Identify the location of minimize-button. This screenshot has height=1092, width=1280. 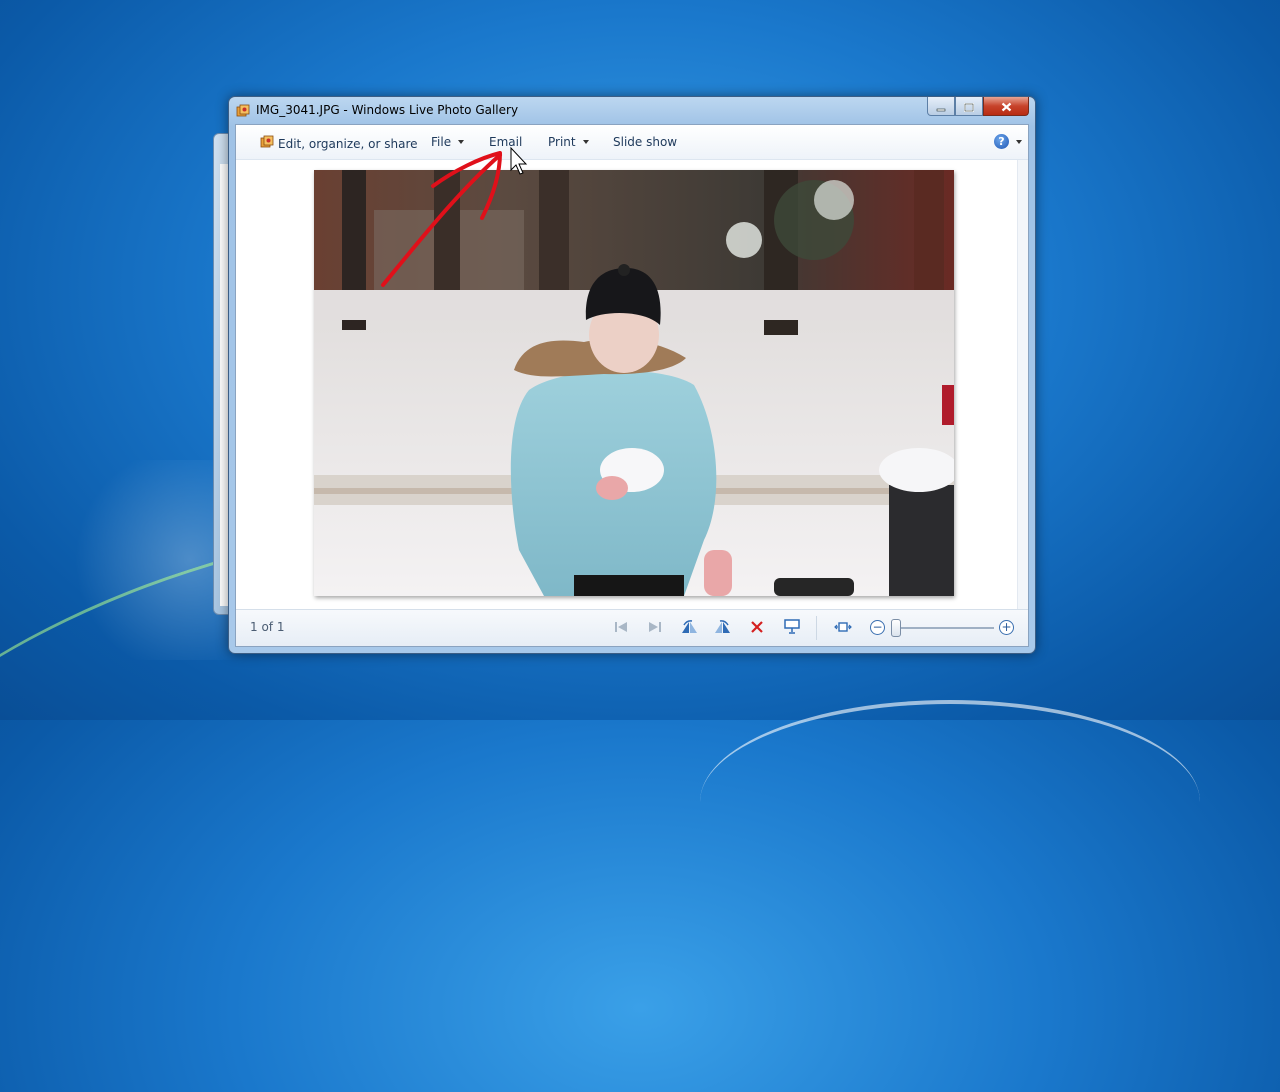
(941, 106).